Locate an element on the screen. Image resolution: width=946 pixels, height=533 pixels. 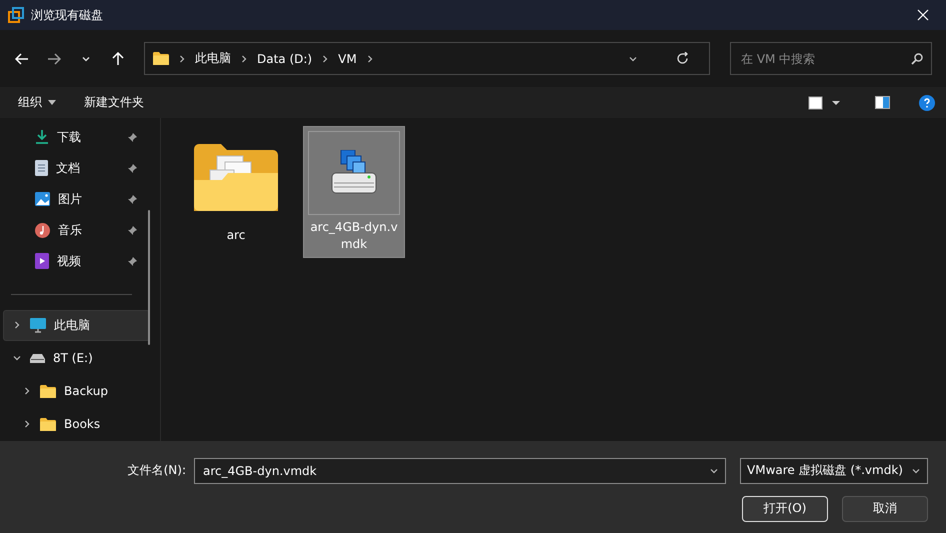
dialog-button: 取消 is located at coordinates (885, 509).